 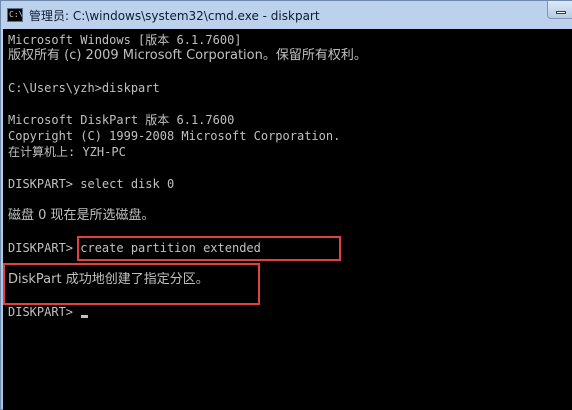 What do you see at coordinates (91, 184) in the screenshot?
I see `console-line: DISKPART> select disk 0` at bounding box center [91, 184].